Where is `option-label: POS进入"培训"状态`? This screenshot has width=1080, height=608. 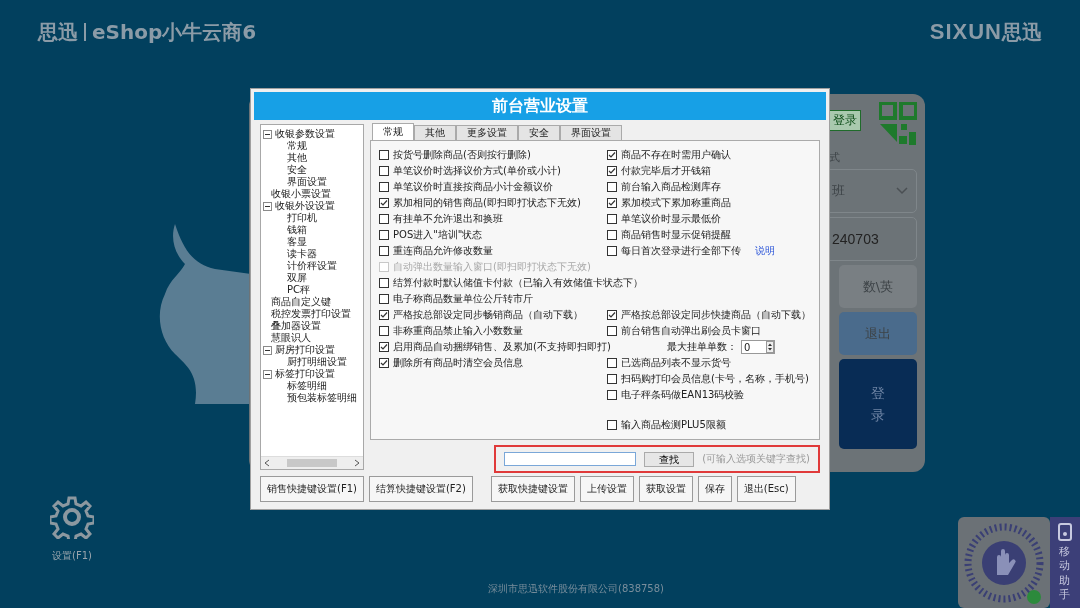 option-label: POS进入"培训"状态 is located at coordinates (438, 235).